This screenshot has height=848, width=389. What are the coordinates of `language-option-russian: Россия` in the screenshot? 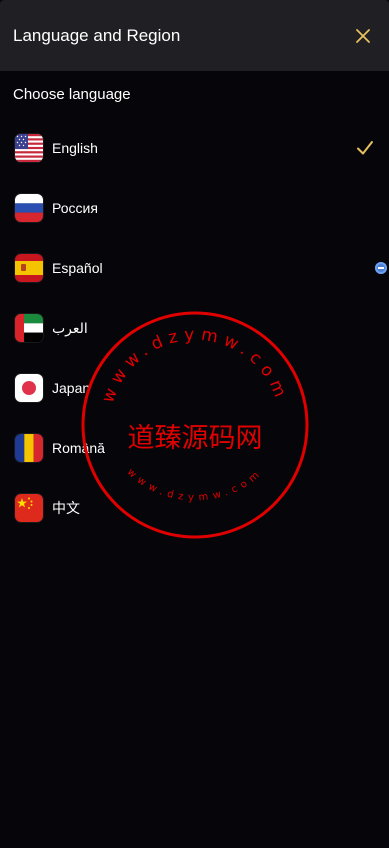 It's located at (194, 208).